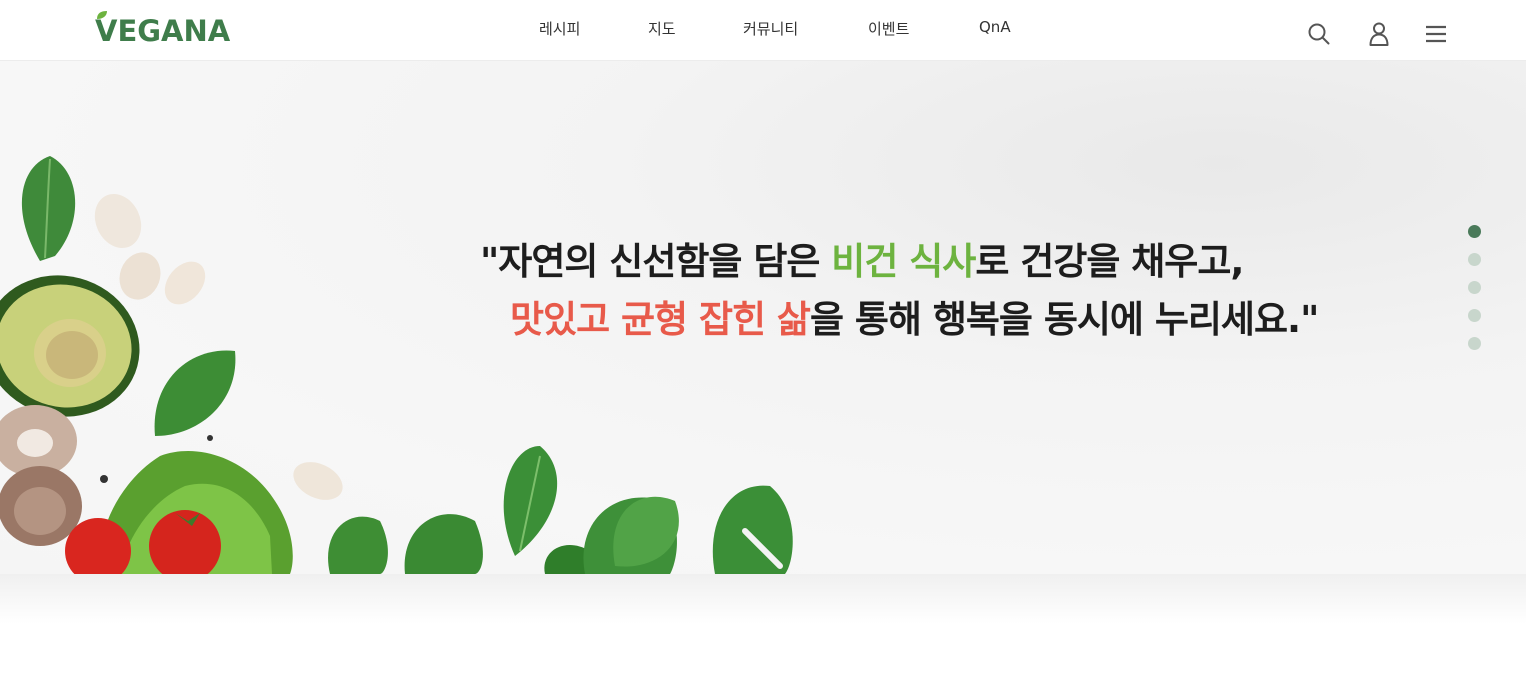  What do you see at coordinates (1475, 295) in the screenshot?
I see `slider-pagination` at bounding box center [1475, 295].